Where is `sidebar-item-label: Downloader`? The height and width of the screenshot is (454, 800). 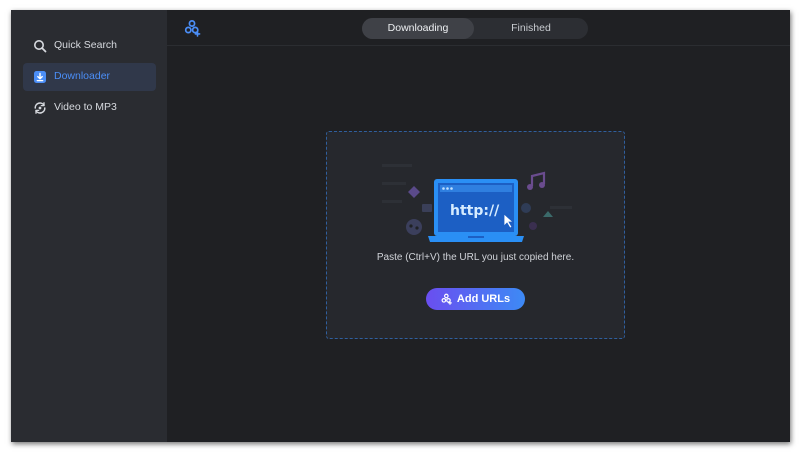
sidebar-item-label: Downloader is located at coordinates (82, 76).